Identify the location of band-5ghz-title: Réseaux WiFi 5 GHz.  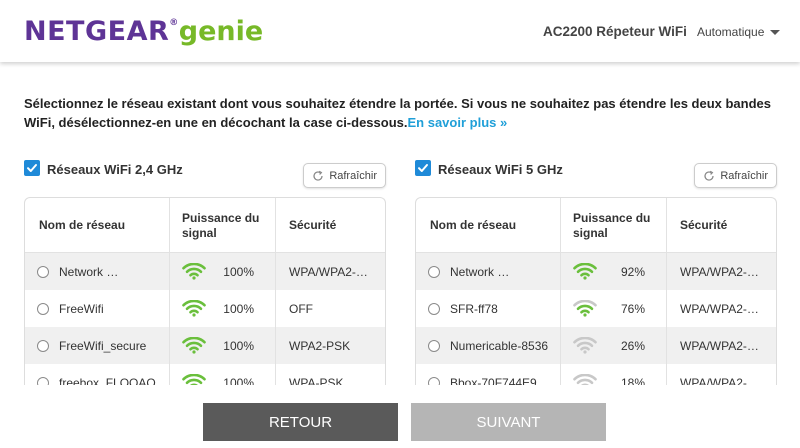
(500, 169).